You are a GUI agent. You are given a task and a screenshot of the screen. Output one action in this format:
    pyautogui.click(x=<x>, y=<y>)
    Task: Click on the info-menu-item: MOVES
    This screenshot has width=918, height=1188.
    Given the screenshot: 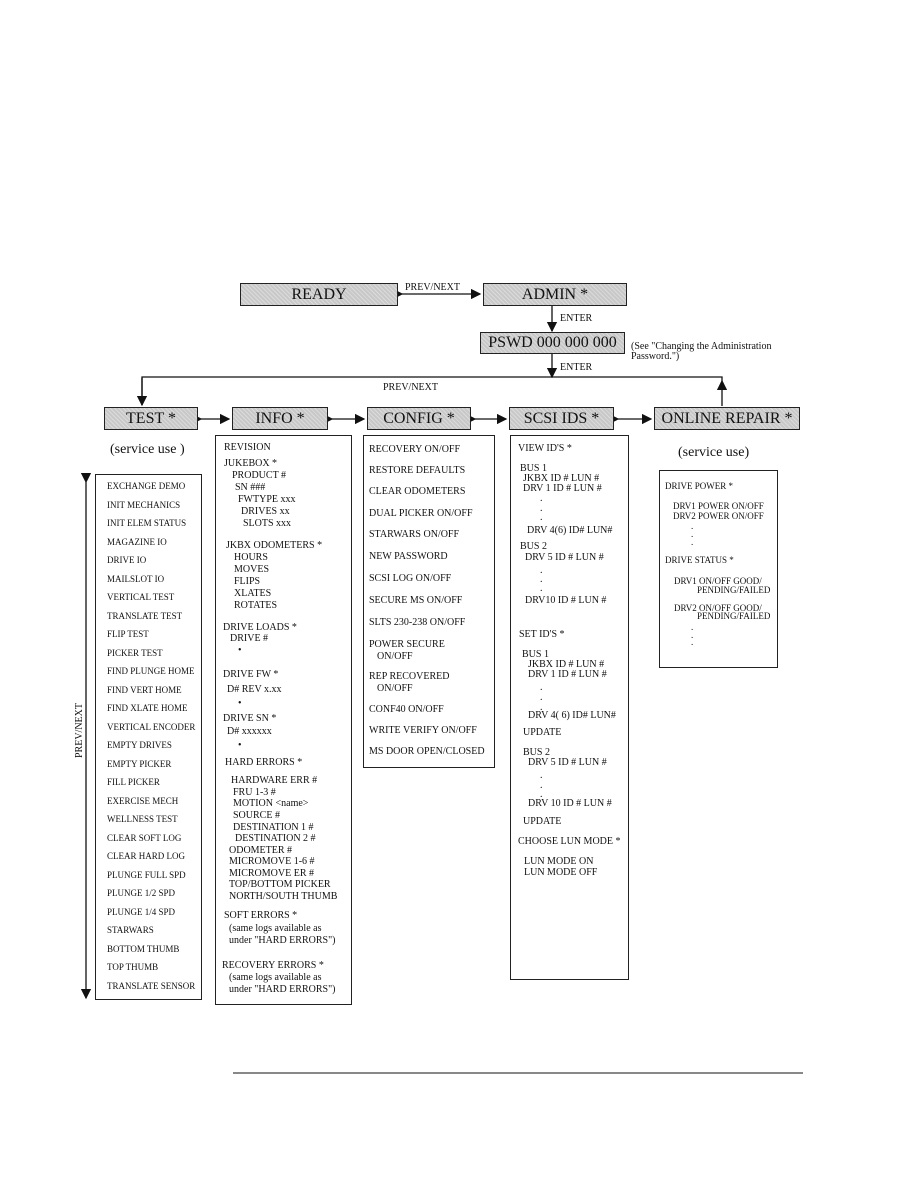 What is the action you would take?
    pyautogui.click(x=252, y=569)
    